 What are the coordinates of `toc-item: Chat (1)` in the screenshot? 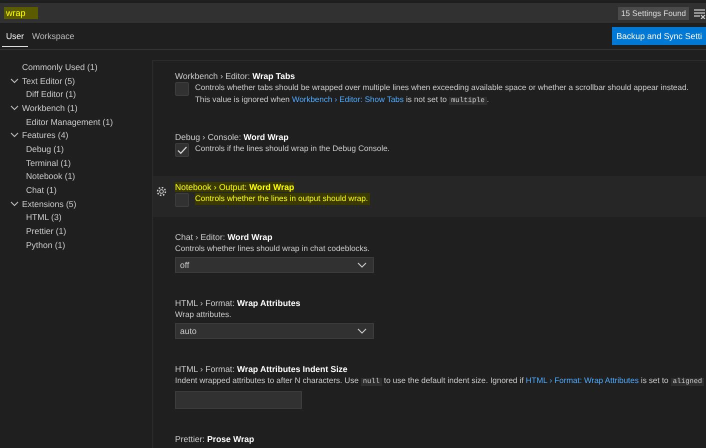 It's located at (76, 190).